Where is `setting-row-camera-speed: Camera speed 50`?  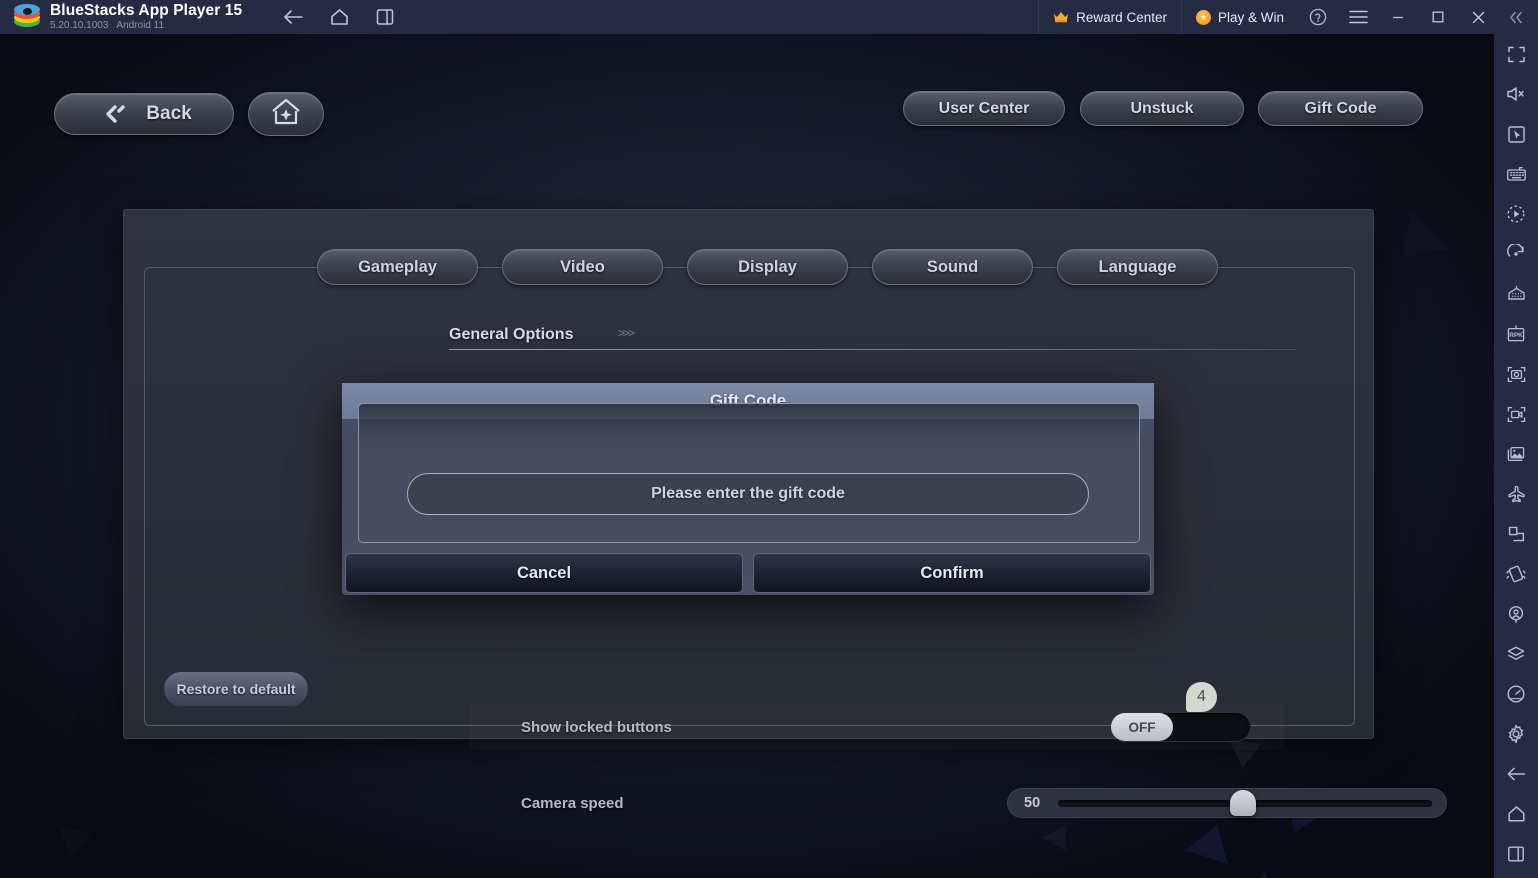
setting-row-camera-speed: Camera speed 50 is located at coordinates (958, 803).